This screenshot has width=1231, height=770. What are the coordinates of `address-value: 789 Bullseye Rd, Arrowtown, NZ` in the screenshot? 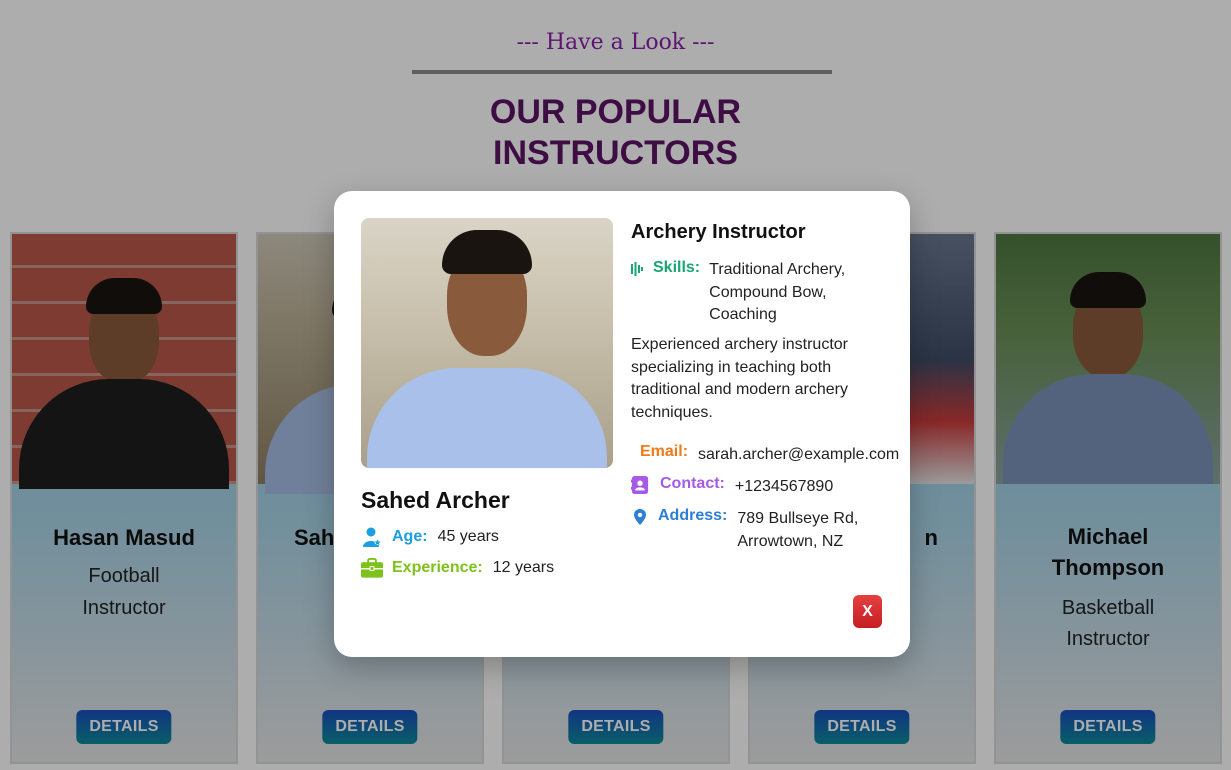 It's located at (797, 530).